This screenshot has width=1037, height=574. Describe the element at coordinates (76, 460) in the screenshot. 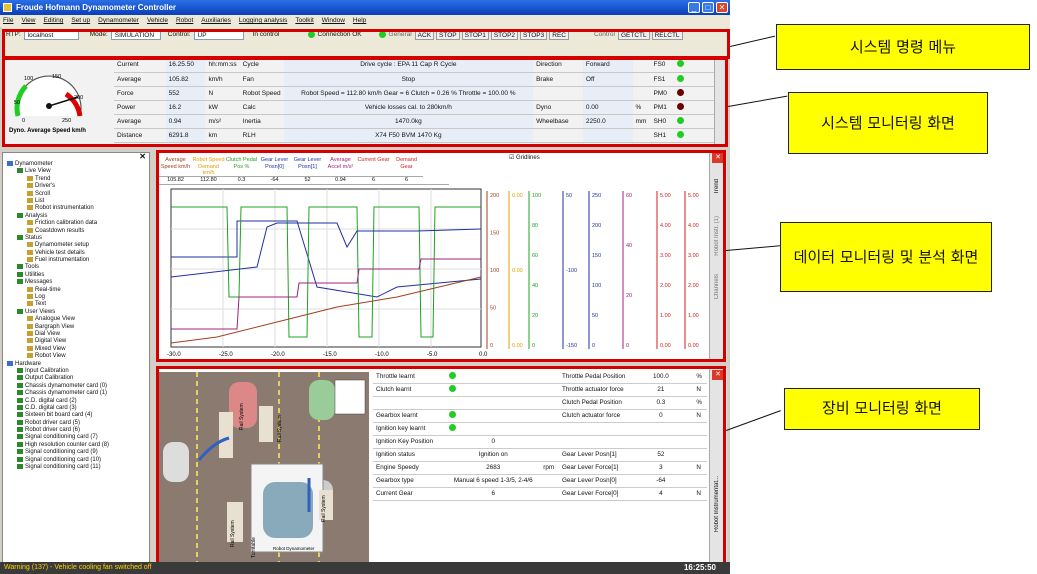

I see `tree-item: Signal conditioning card (10)` at that location.